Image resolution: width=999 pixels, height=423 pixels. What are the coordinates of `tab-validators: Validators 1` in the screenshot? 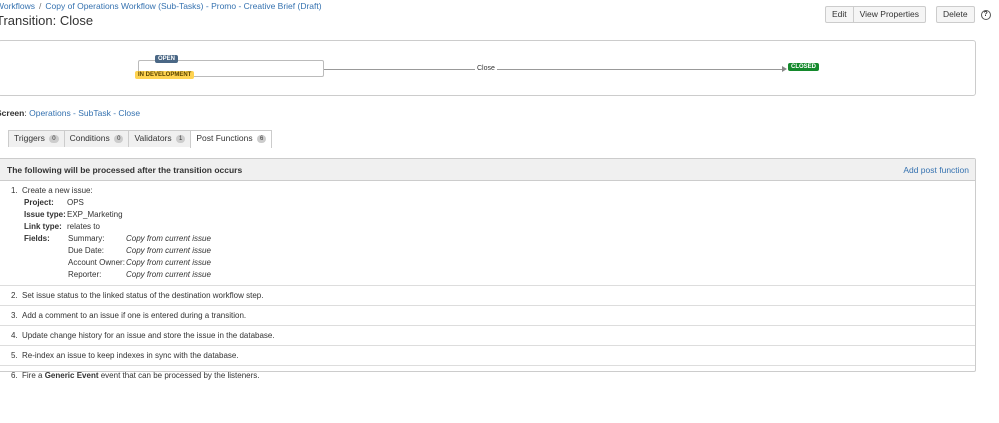 It's located at (160, 138).